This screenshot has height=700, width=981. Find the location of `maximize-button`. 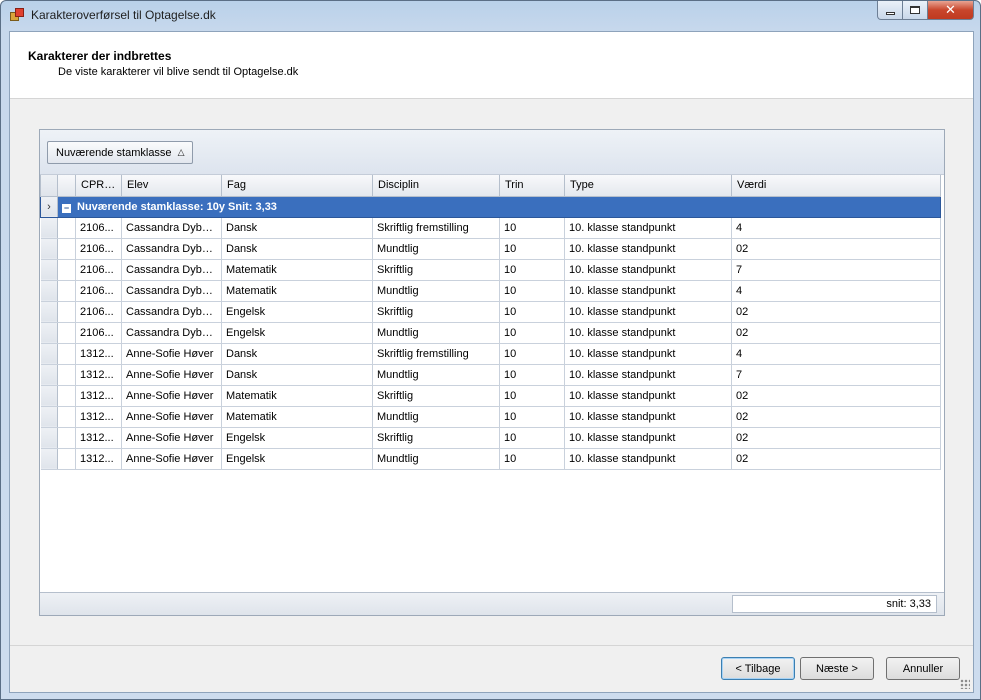

maximize-button is located at coordinates (915, 10).